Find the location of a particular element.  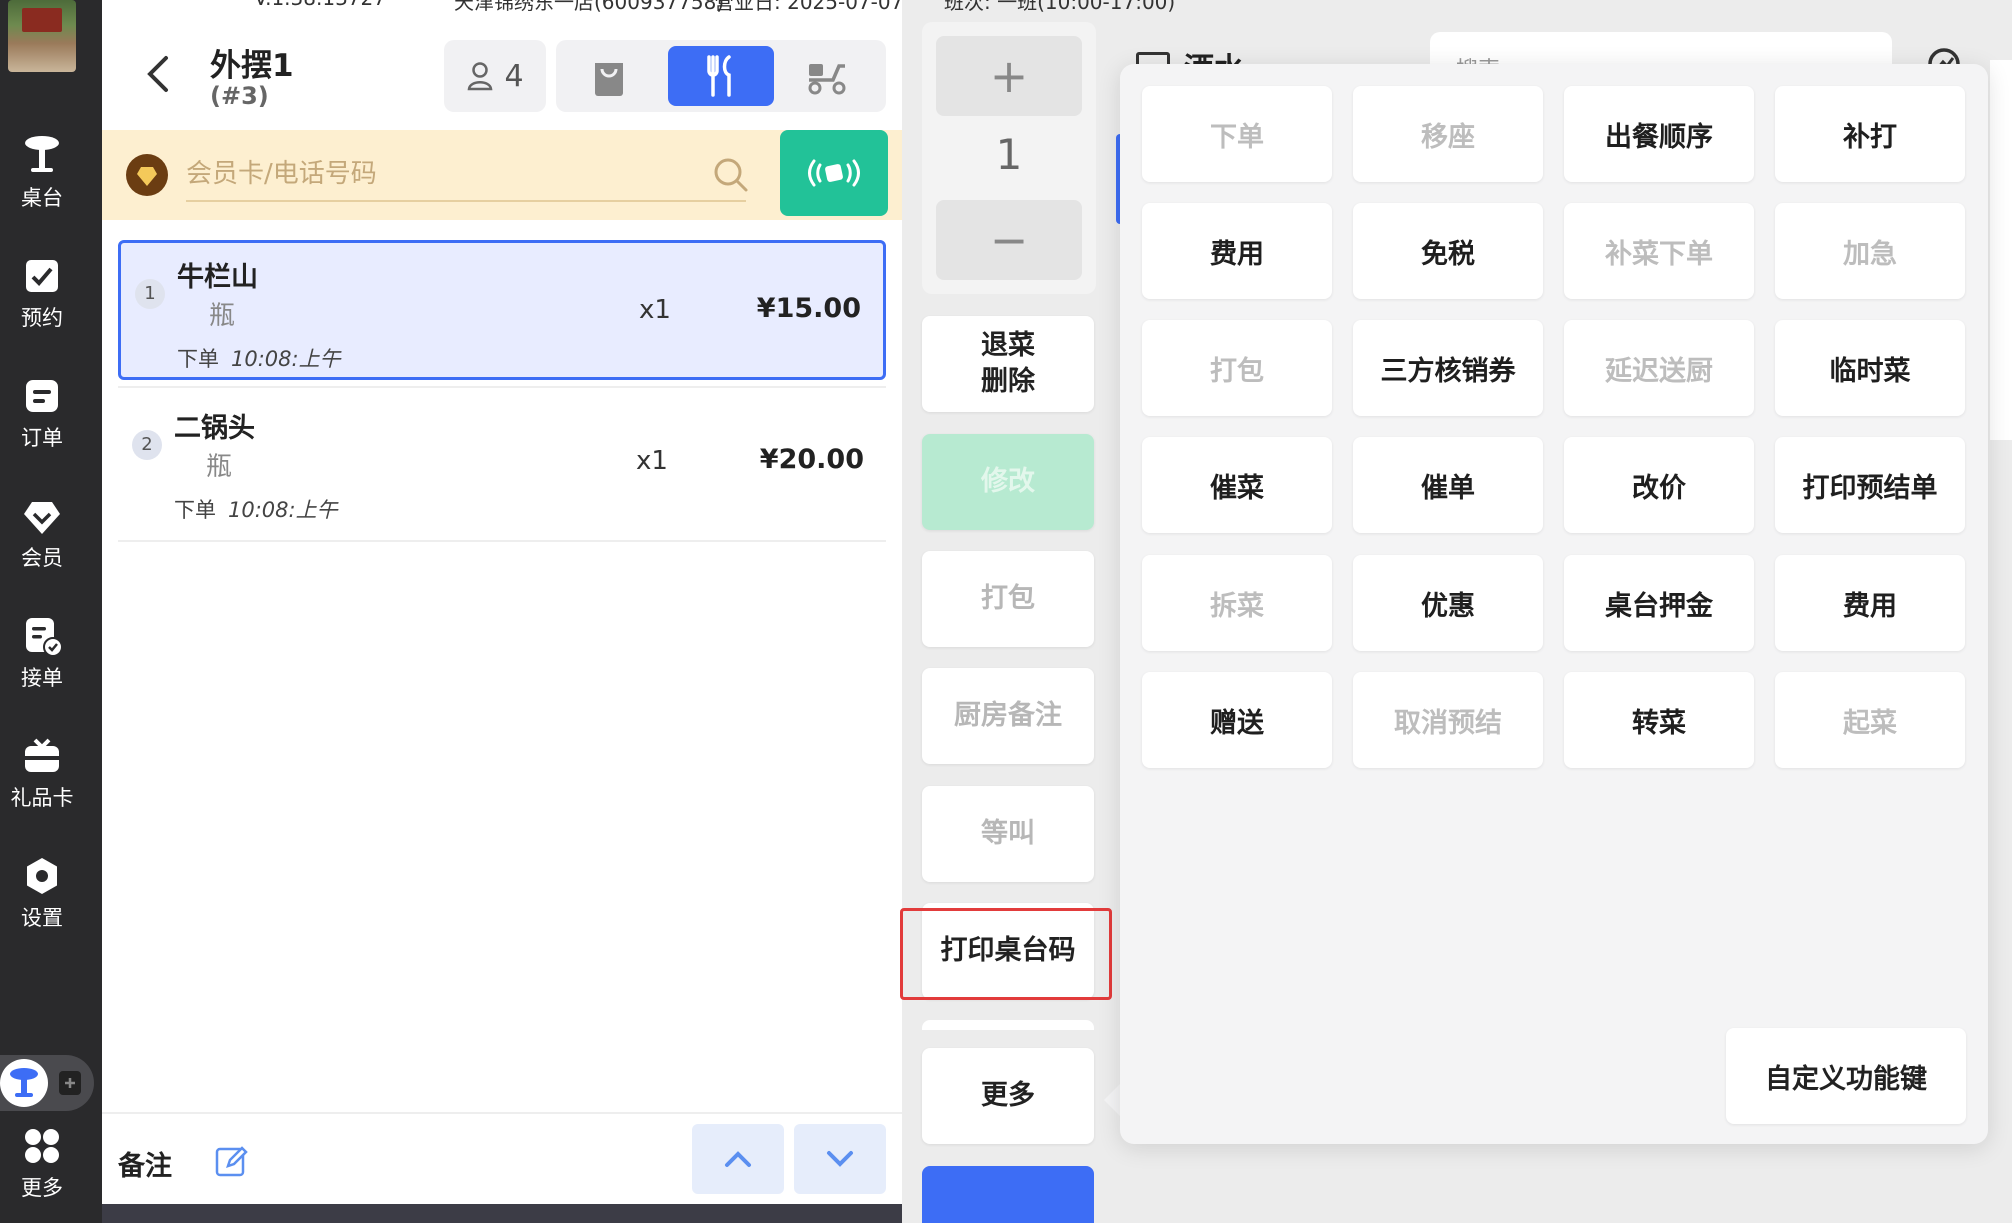

return-delete-button: 退菜 删除 is located at coordinates (1008, 364).